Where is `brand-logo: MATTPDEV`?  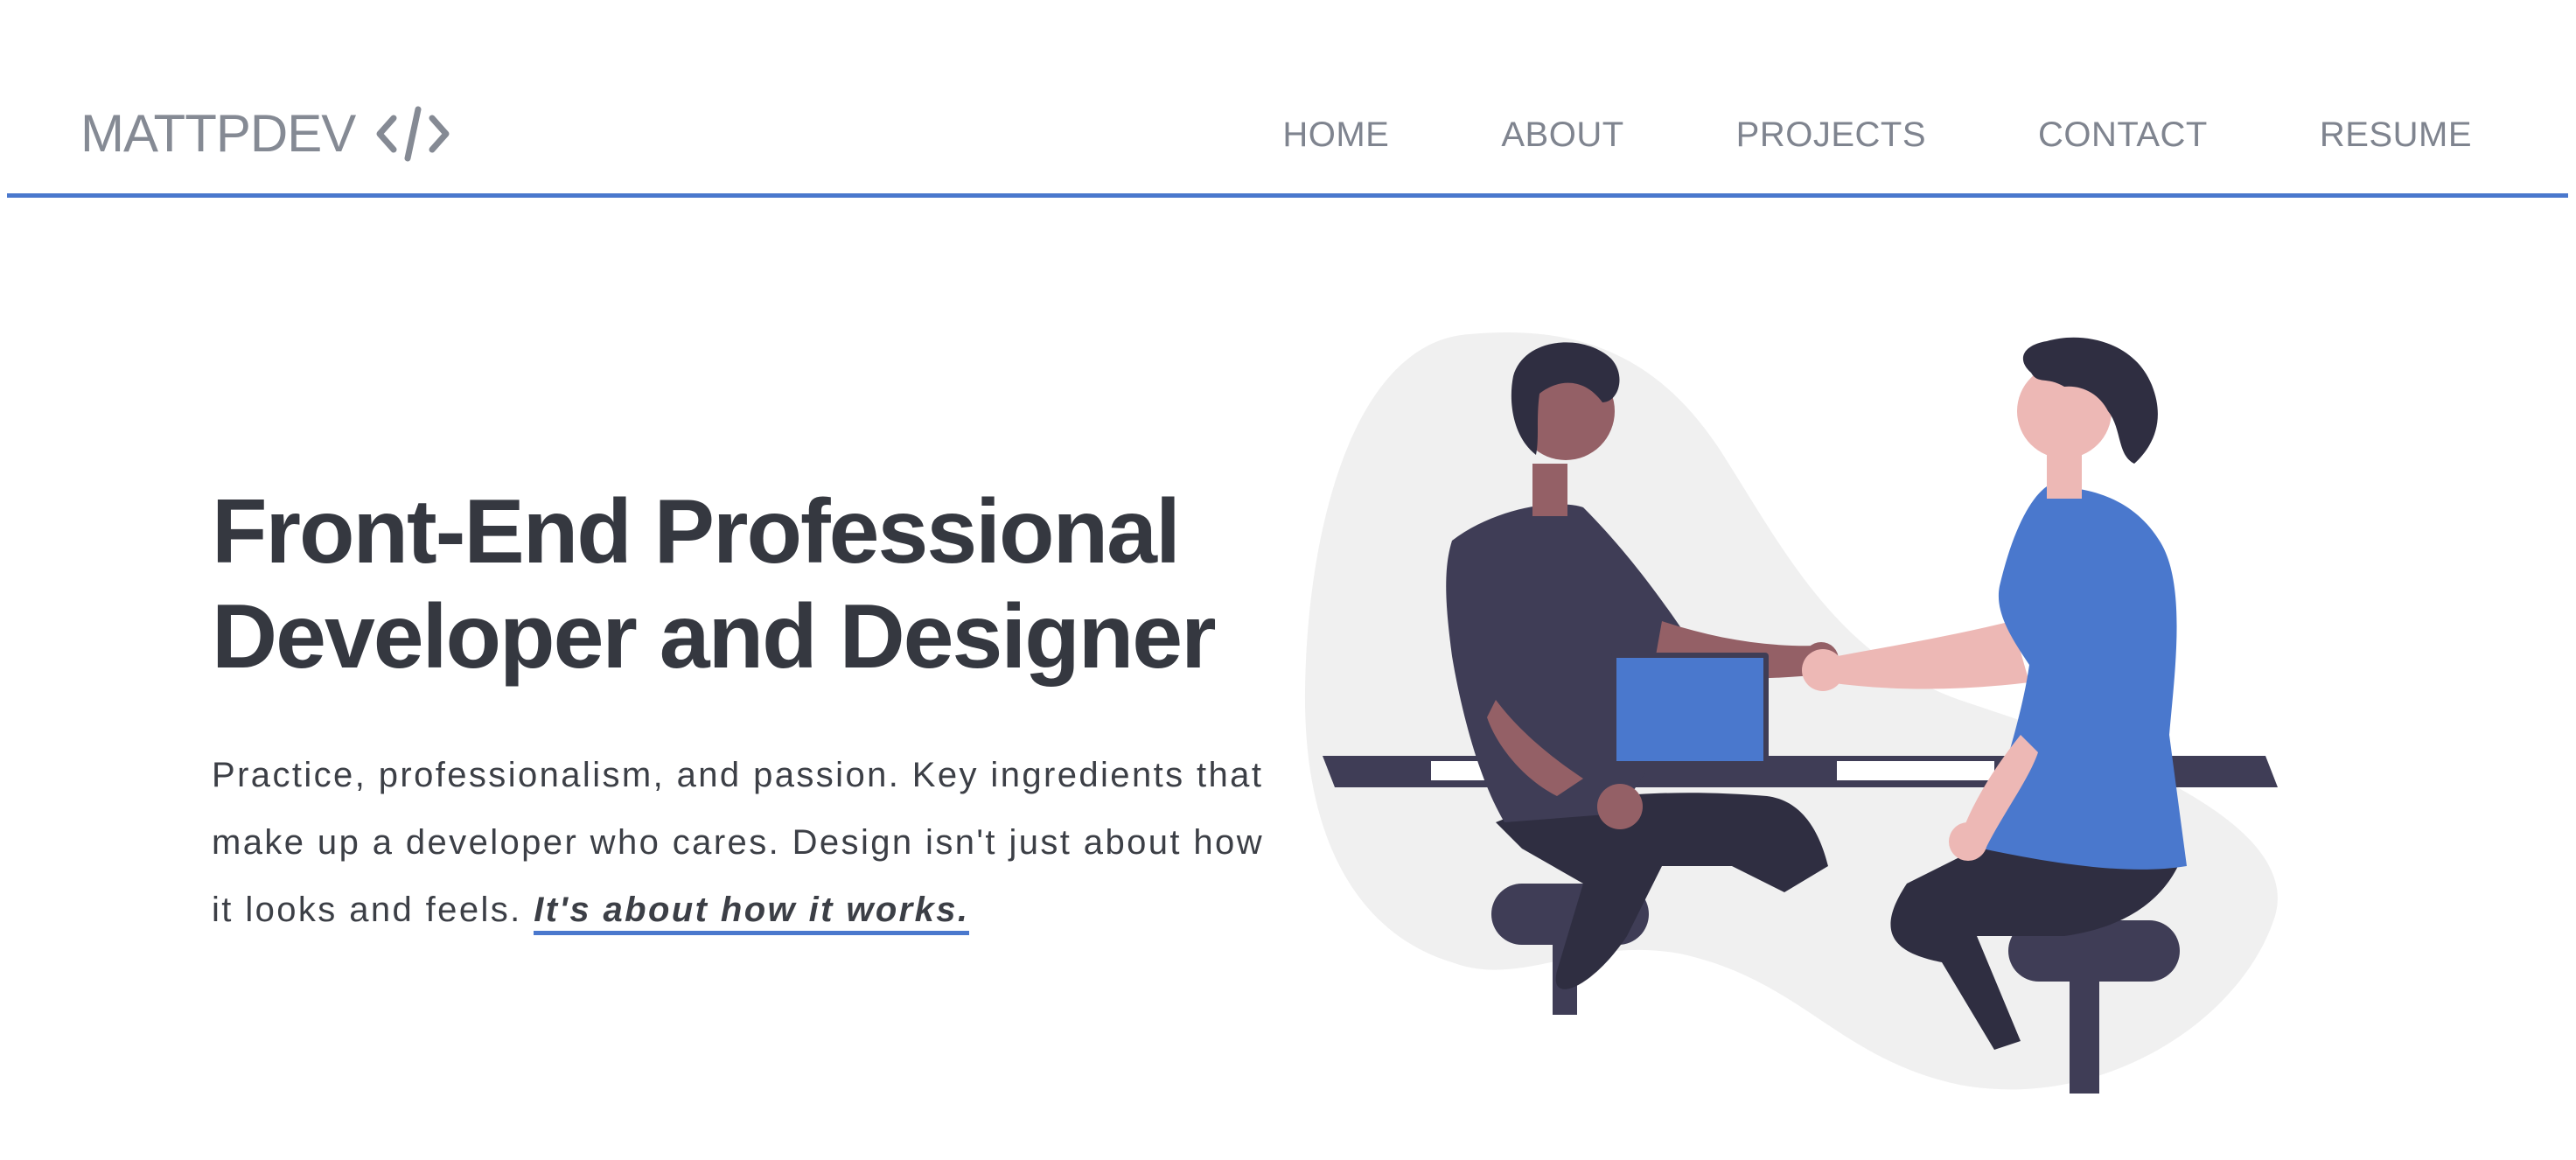 brand-logo: MATTPDEV is located at coordinates (265, 133).